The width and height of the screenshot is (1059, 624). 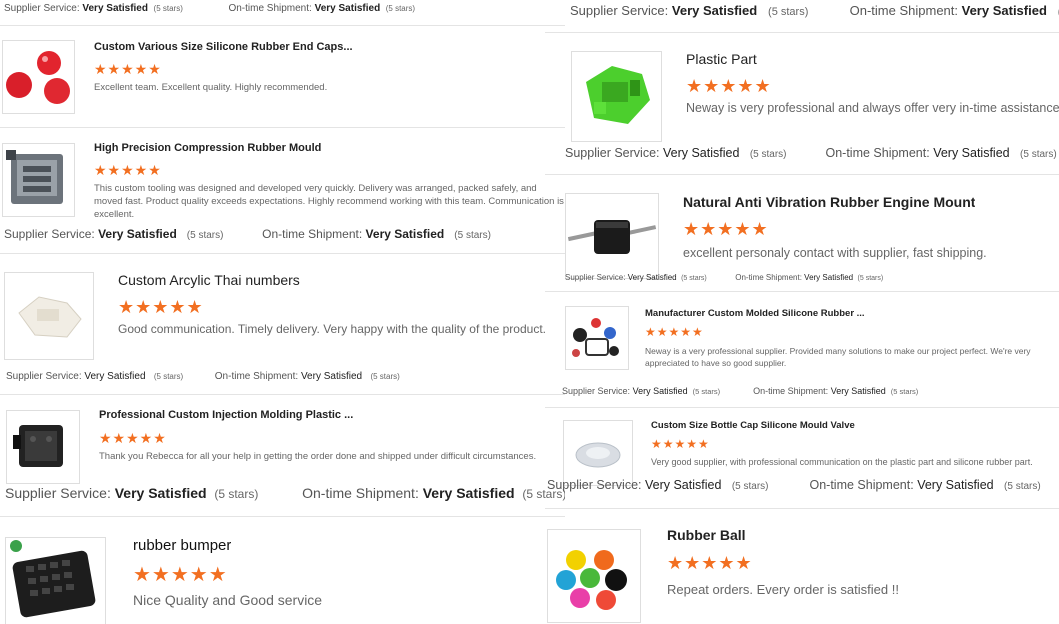 What do you see at coordinates (228, 600) in the screenshot?
I see `review-comment: Nice Quality and Good service` at bounding box center [228, 600].